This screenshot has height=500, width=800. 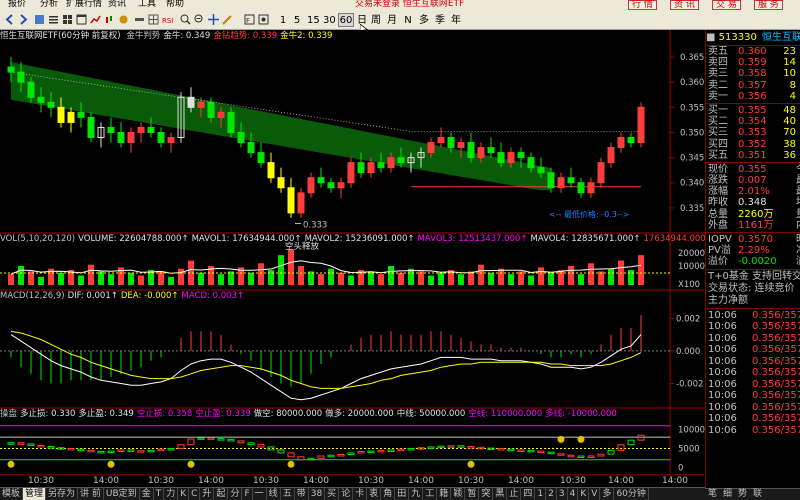 I want to click on iopv-stat: 溢价 -0.0020 溢, so click(x=753, y=261).